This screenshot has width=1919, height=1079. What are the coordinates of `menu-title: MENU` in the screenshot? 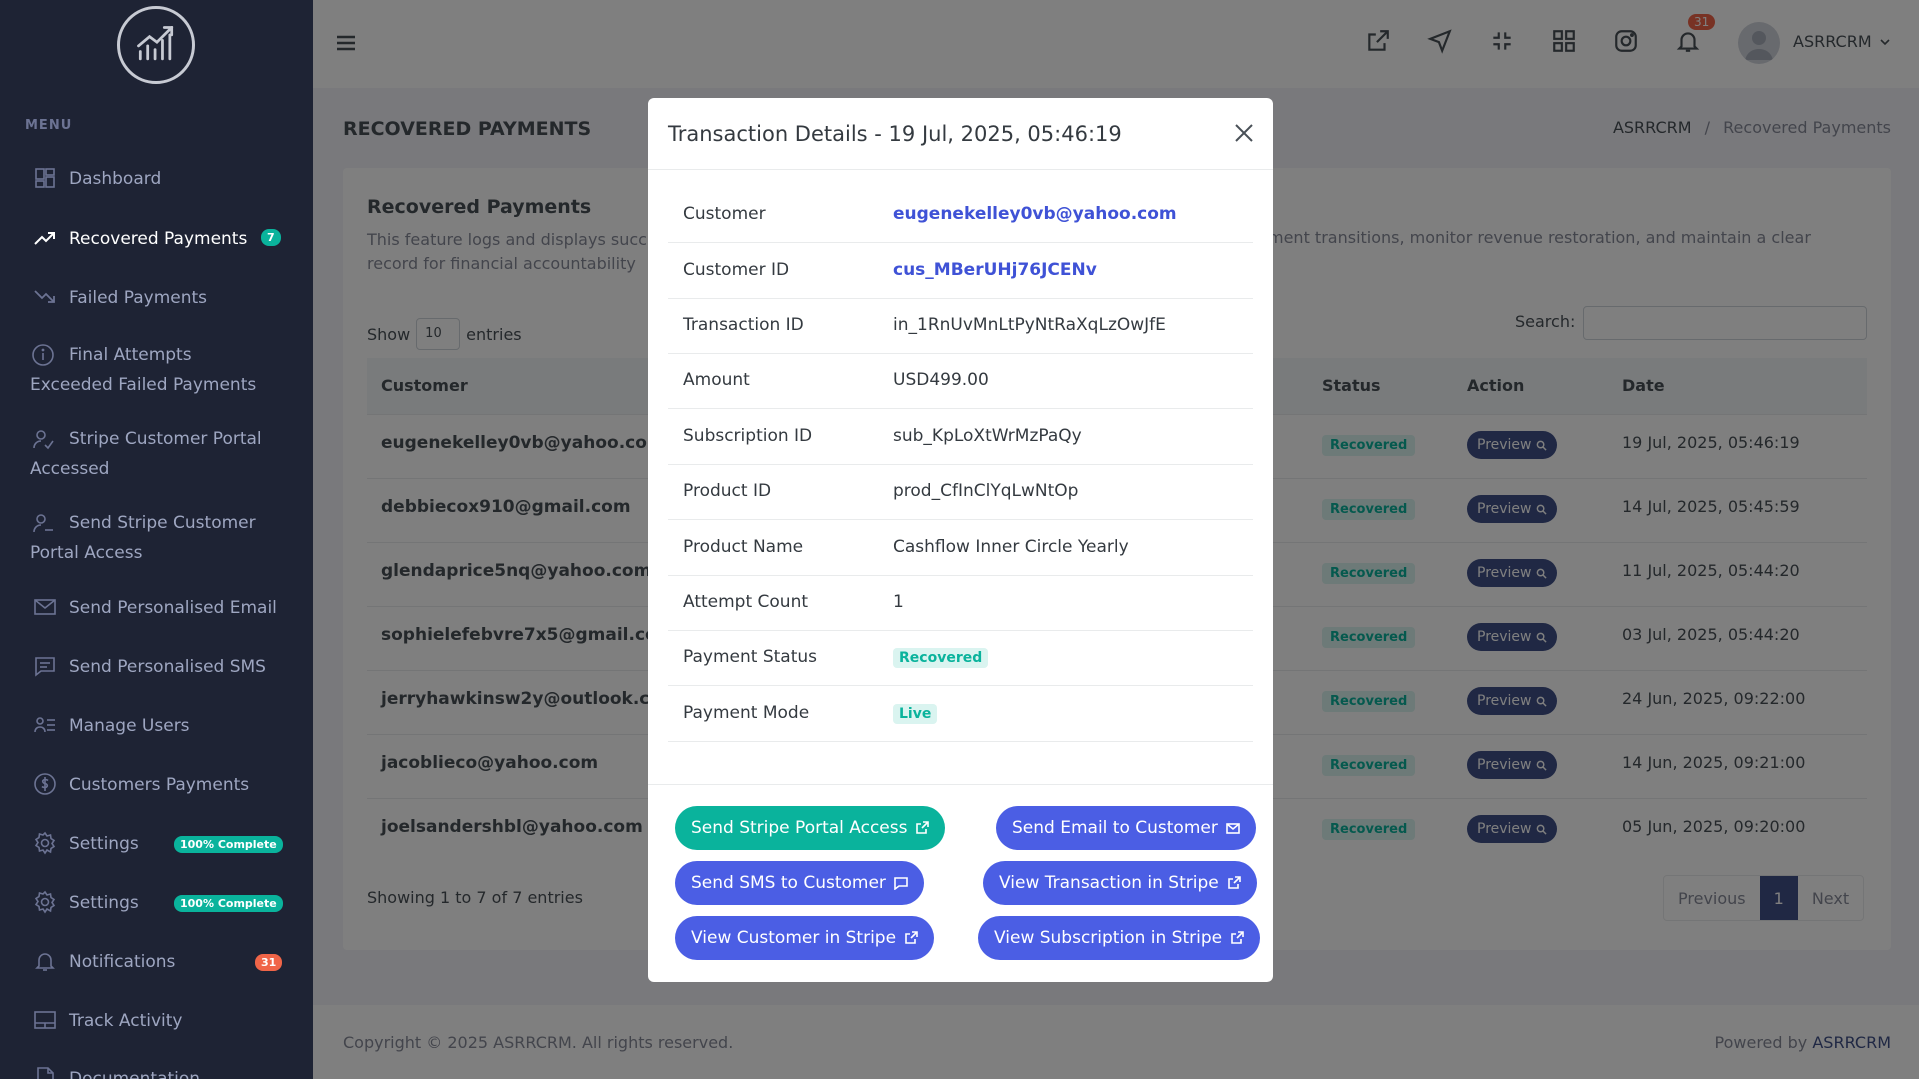 It's located at (49, 125).